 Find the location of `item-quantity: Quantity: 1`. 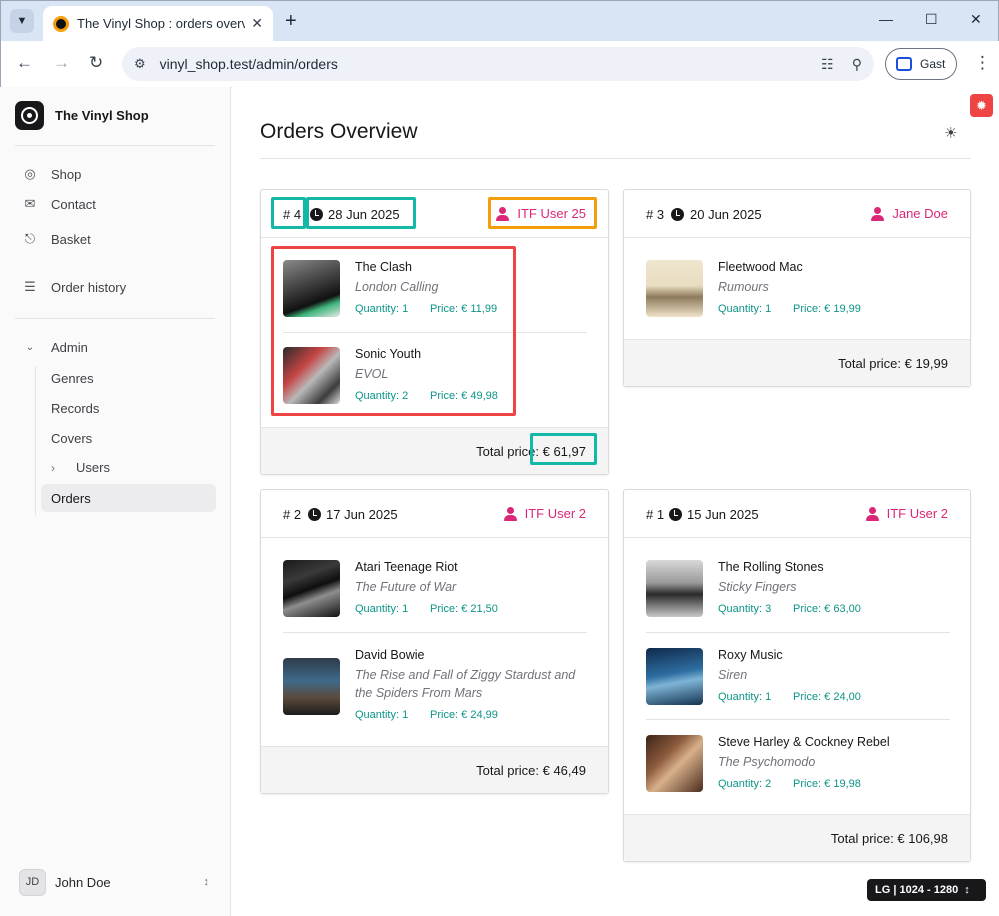

item-quantity: Quantity: 1 is located at coordinates (745, 309).